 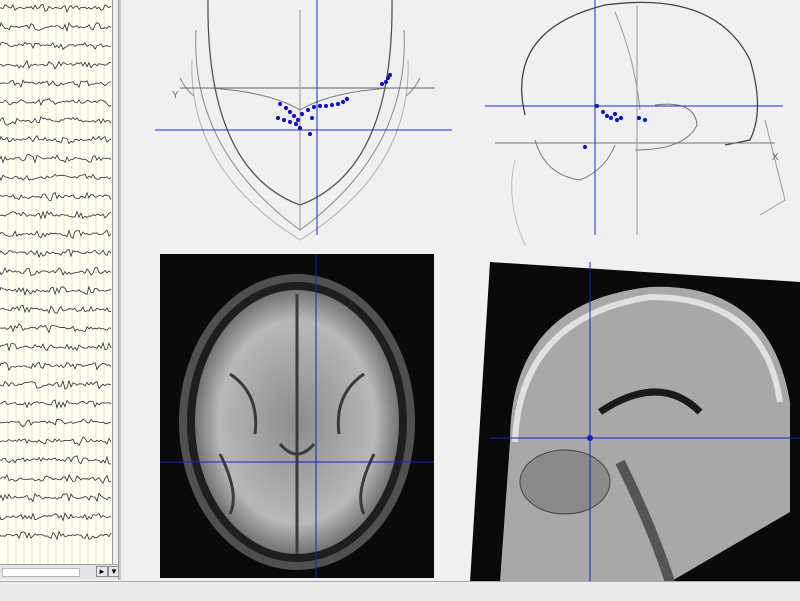 What do you see at coordinates (400, 591) in the screenshot?
I see `status-bar` at bounding box center [400, 591].